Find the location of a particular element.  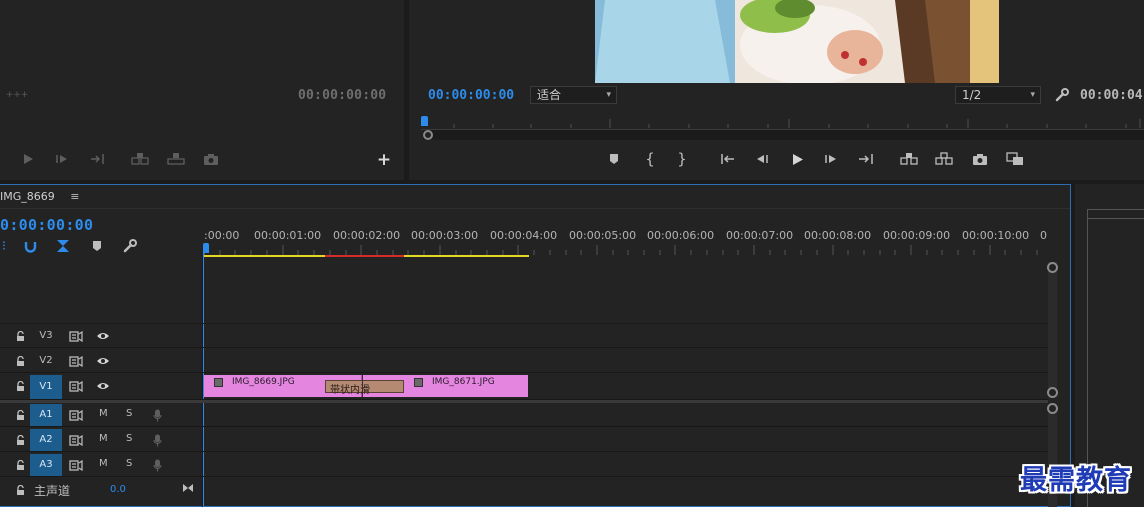

step-back-icon is located at coordinates (761, 159).